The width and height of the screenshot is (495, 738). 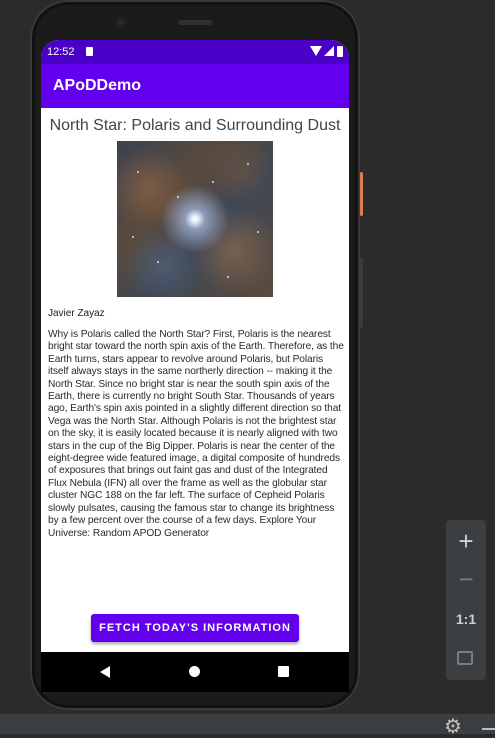 What do you see at coordinates (329, 51) in the screenshot?
I see `signal-icon` at bounding box center [329, 51].